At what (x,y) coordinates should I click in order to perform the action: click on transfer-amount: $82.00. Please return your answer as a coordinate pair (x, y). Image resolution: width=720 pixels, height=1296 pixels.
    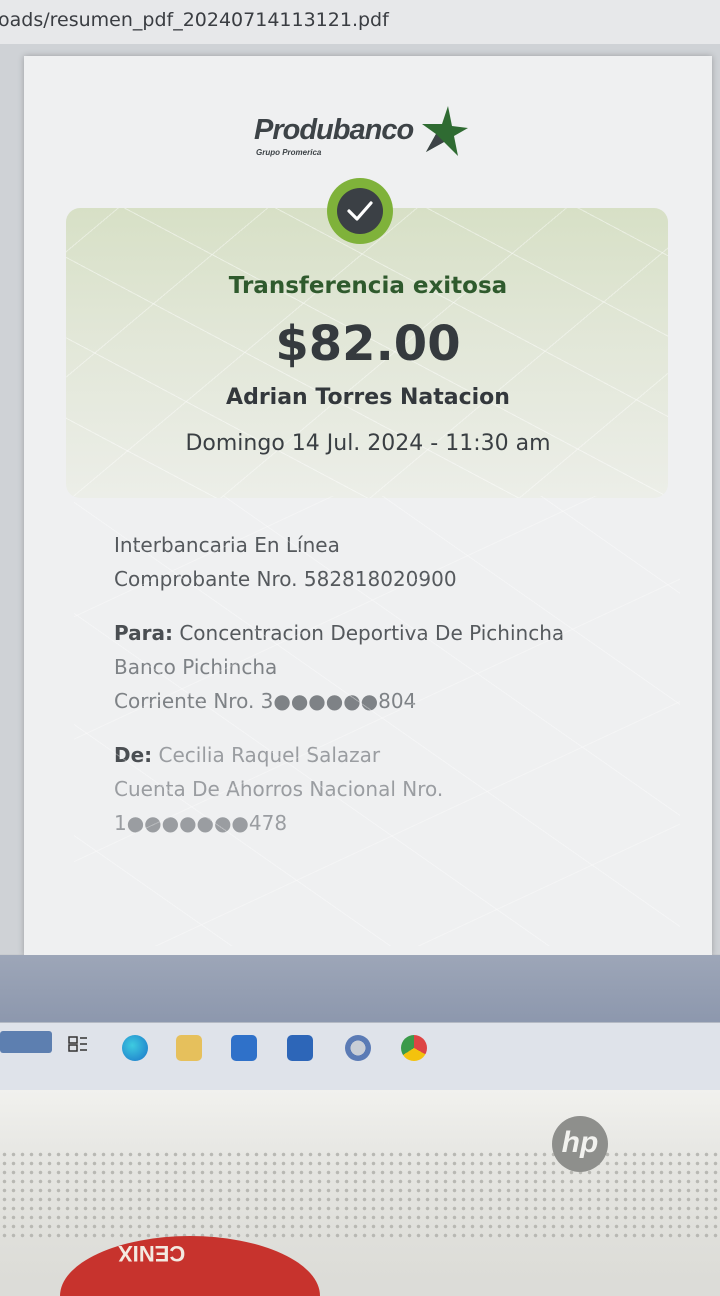
    Looking at the image, I should click on (368, 344).